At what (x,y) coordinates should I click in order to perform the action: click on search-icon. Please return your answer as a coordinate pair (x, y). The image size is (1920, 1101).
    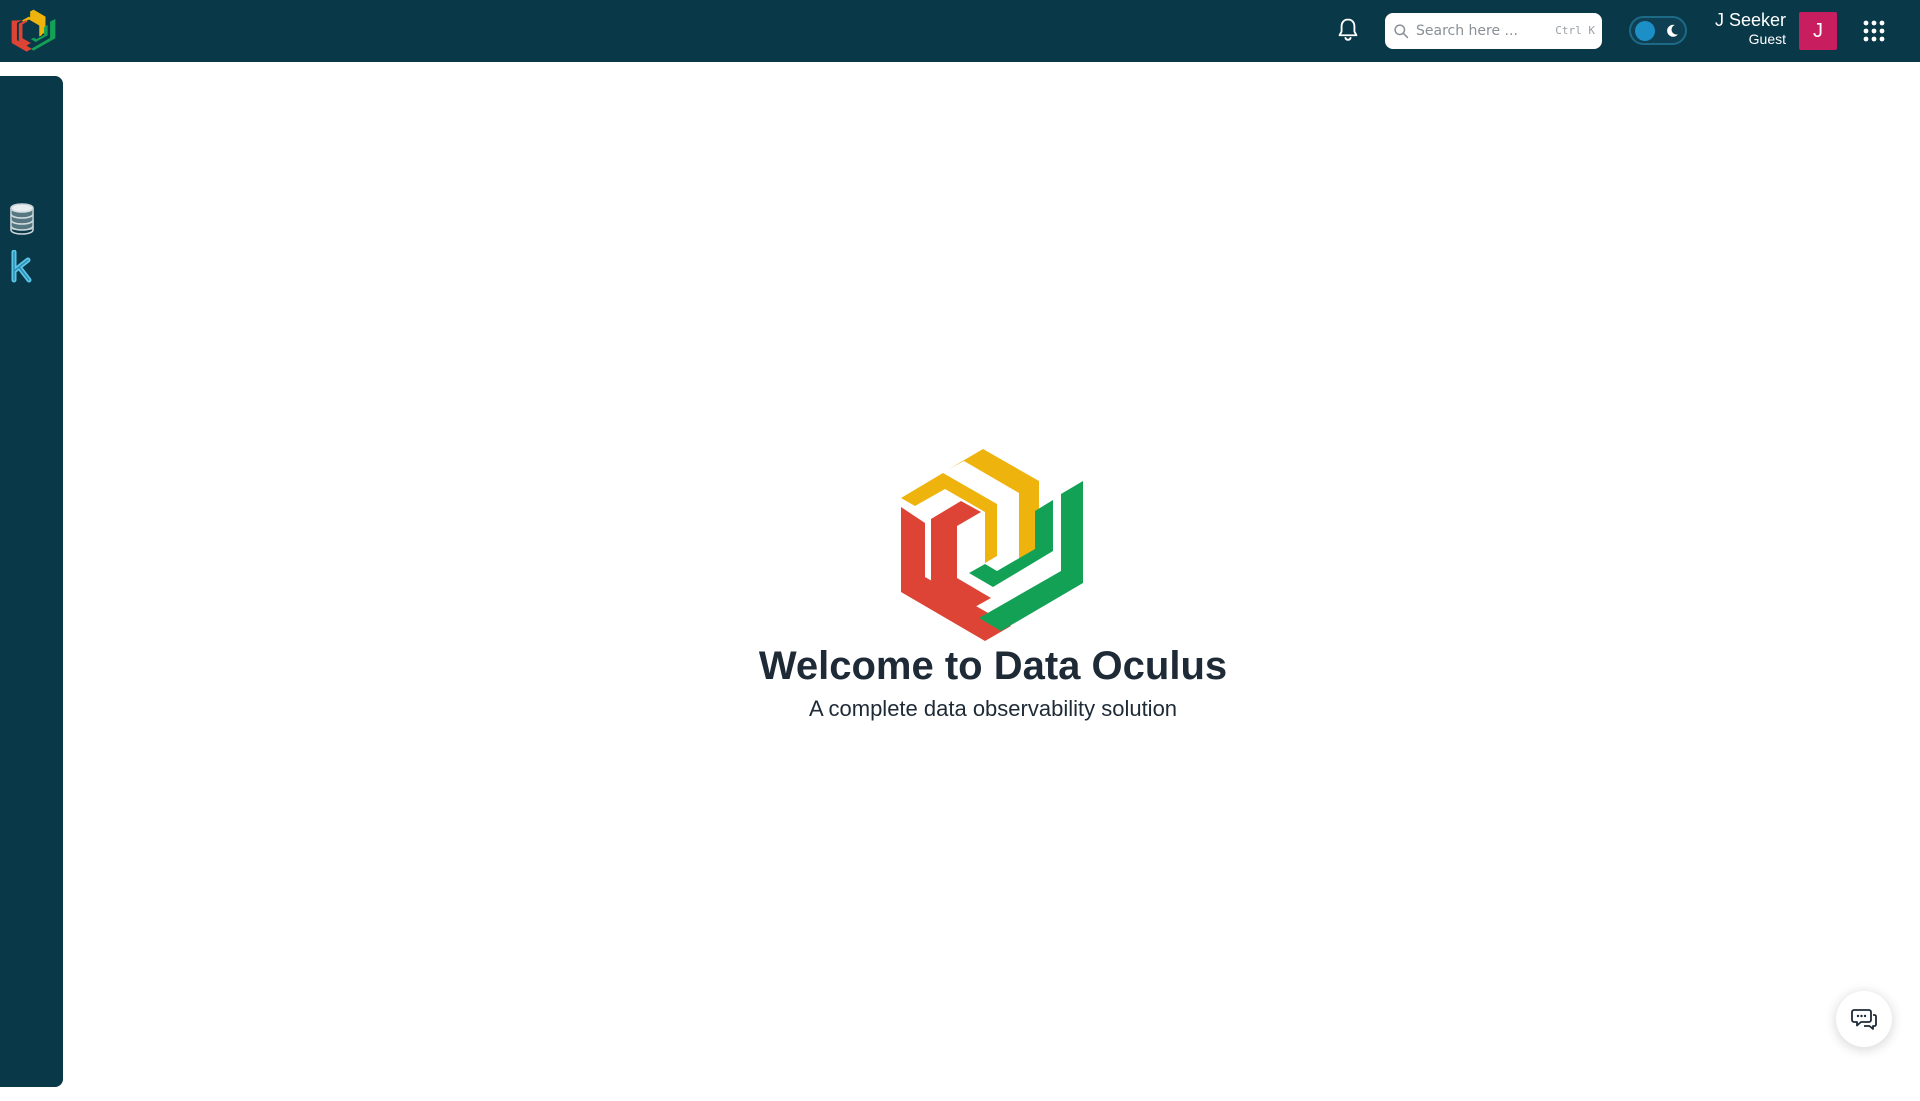
    Looking at the image, I should click on (1401, 31).